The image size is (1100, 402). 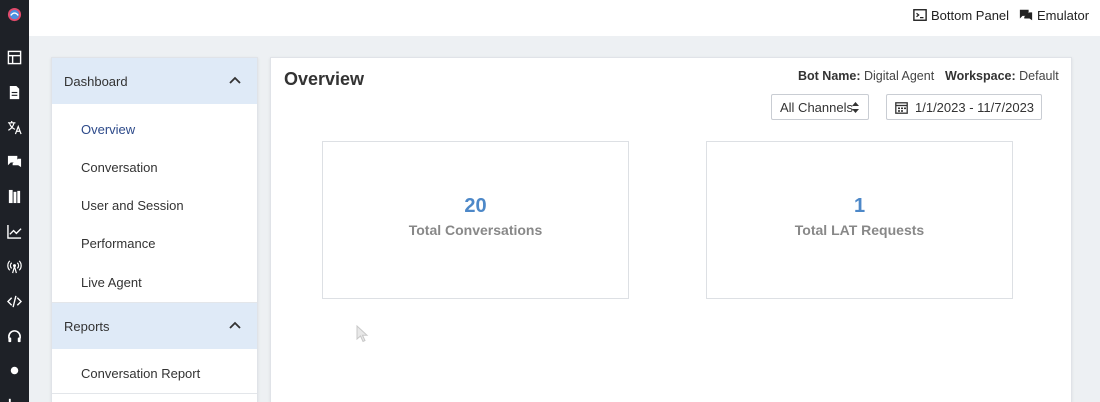 I want to click on sidebar-item-conversation: Conversation, so click(x=119, y=167).